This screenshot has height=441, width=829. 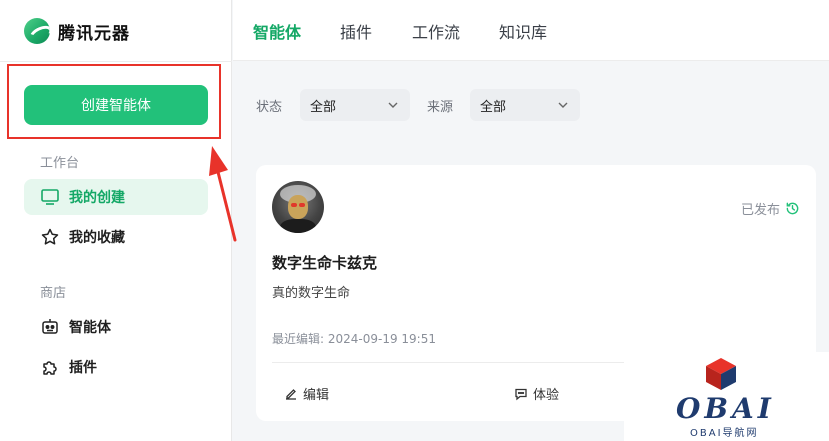 What do you see at coordinates (325, 263) in the screenshot?
I see `agent-name: 数字生命卡兹克` at bounding box center [325, 263].